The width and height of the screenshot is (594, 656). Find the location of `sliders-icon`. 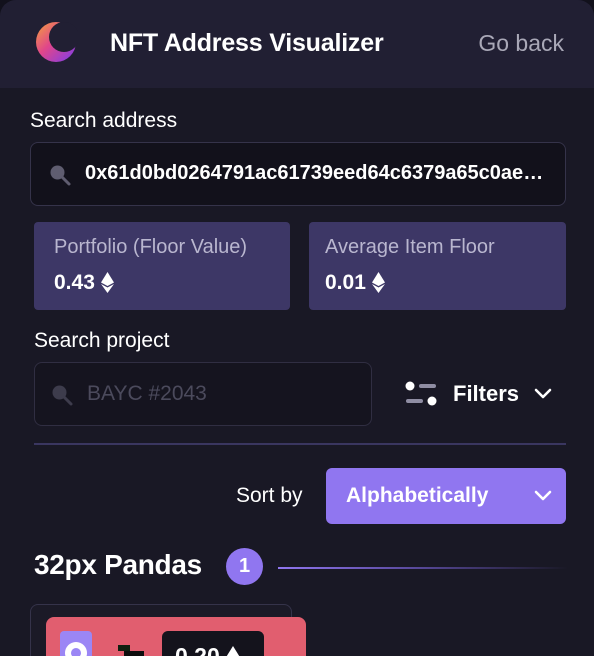

sliders-icon is located at coordinates (421, 393).